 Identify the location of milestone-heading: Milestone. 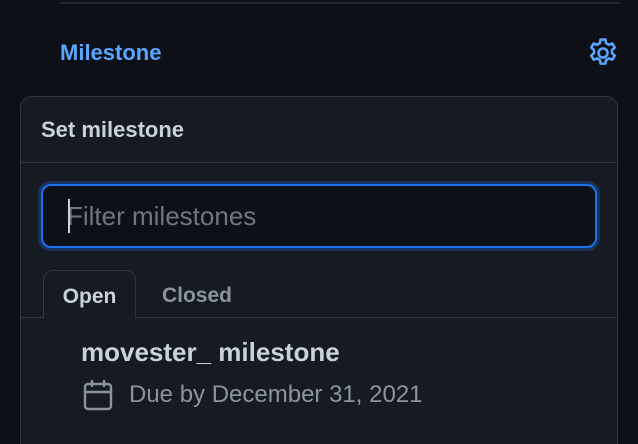
(110, 53).